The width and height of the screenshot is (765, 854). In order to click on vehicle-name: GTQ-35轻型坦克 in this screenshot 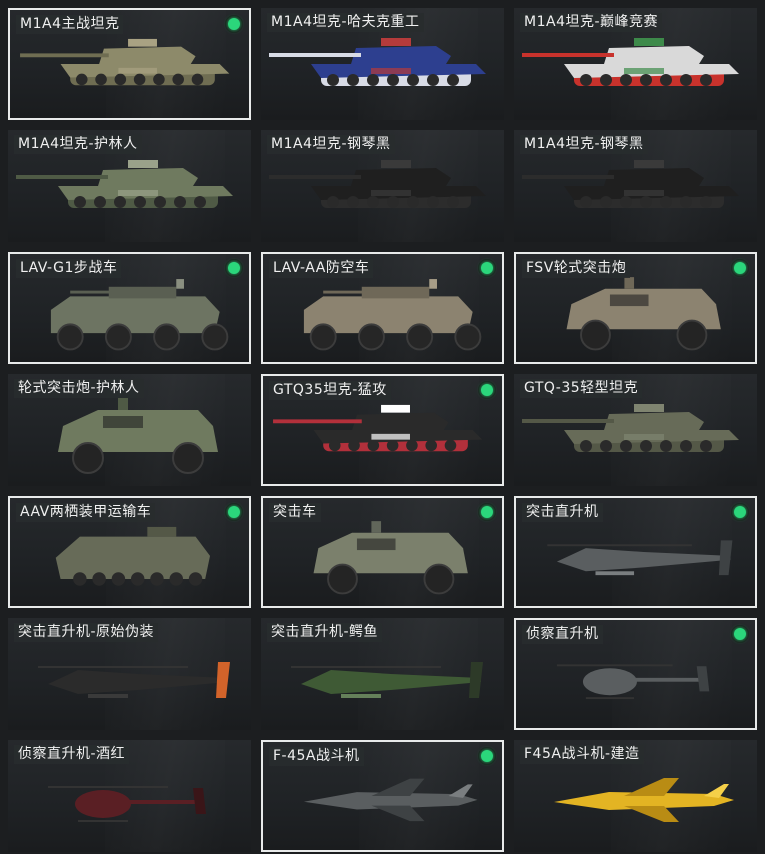, I will do `click(581, 388)`.